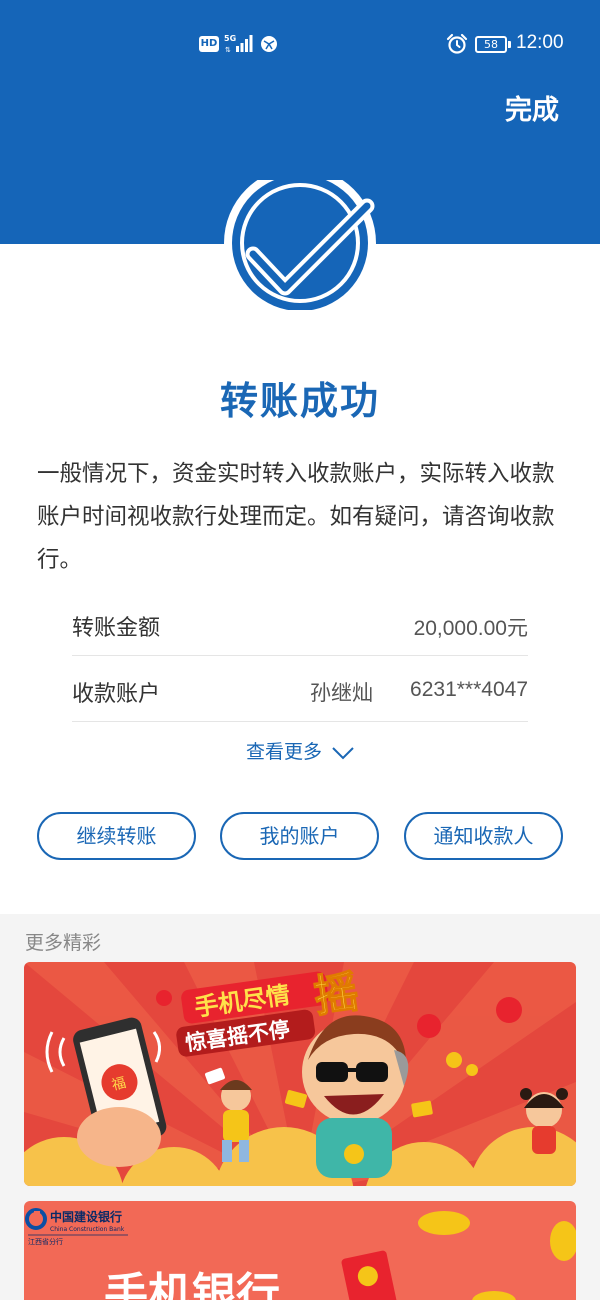 This screenshot has height=1300, width=600. What do you see at coordinates (300, 245) in the screenshot?
I see `success-check-icon` at bounding box center [300, 245].